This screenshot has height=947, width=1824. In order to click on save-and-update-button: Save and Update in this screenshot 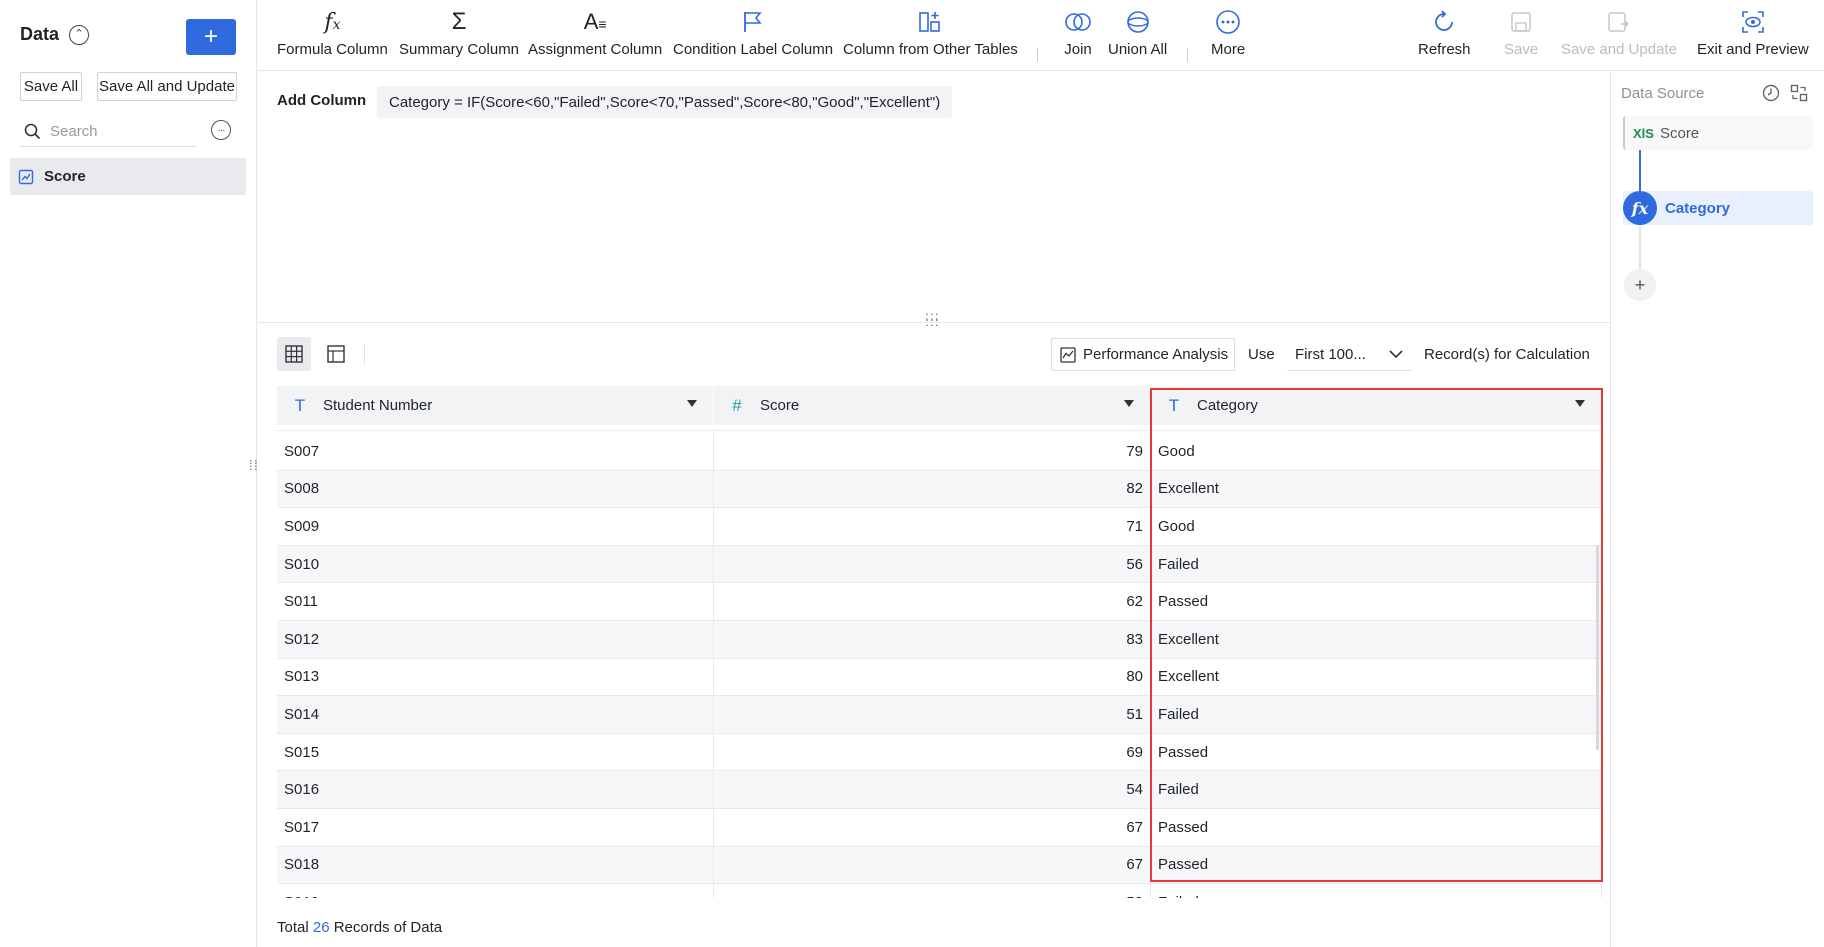, I will do `click(1619, 36)`.